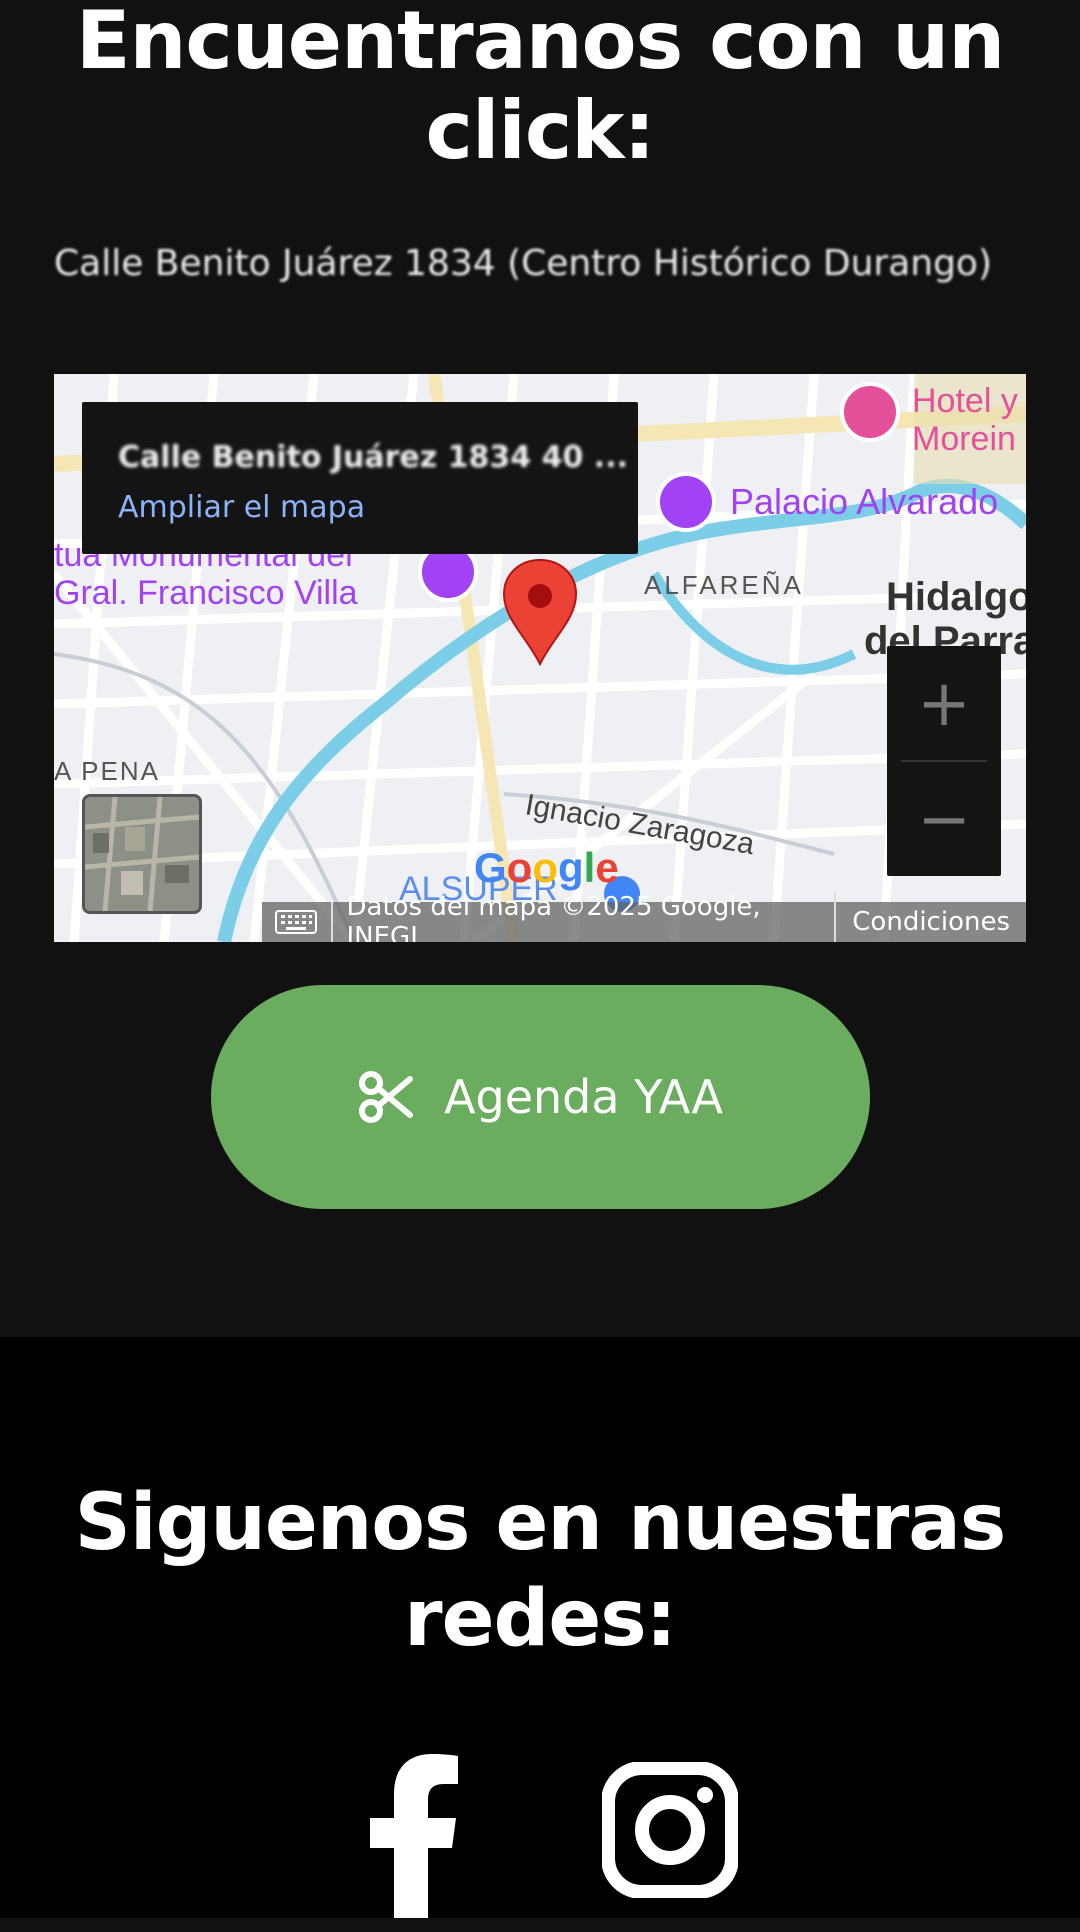 The height and width of the screenshot is (1932, 1080). Describe the element at coordinates (944, 703) in the screenshot. I see `zoom-in-button: +` at that location.